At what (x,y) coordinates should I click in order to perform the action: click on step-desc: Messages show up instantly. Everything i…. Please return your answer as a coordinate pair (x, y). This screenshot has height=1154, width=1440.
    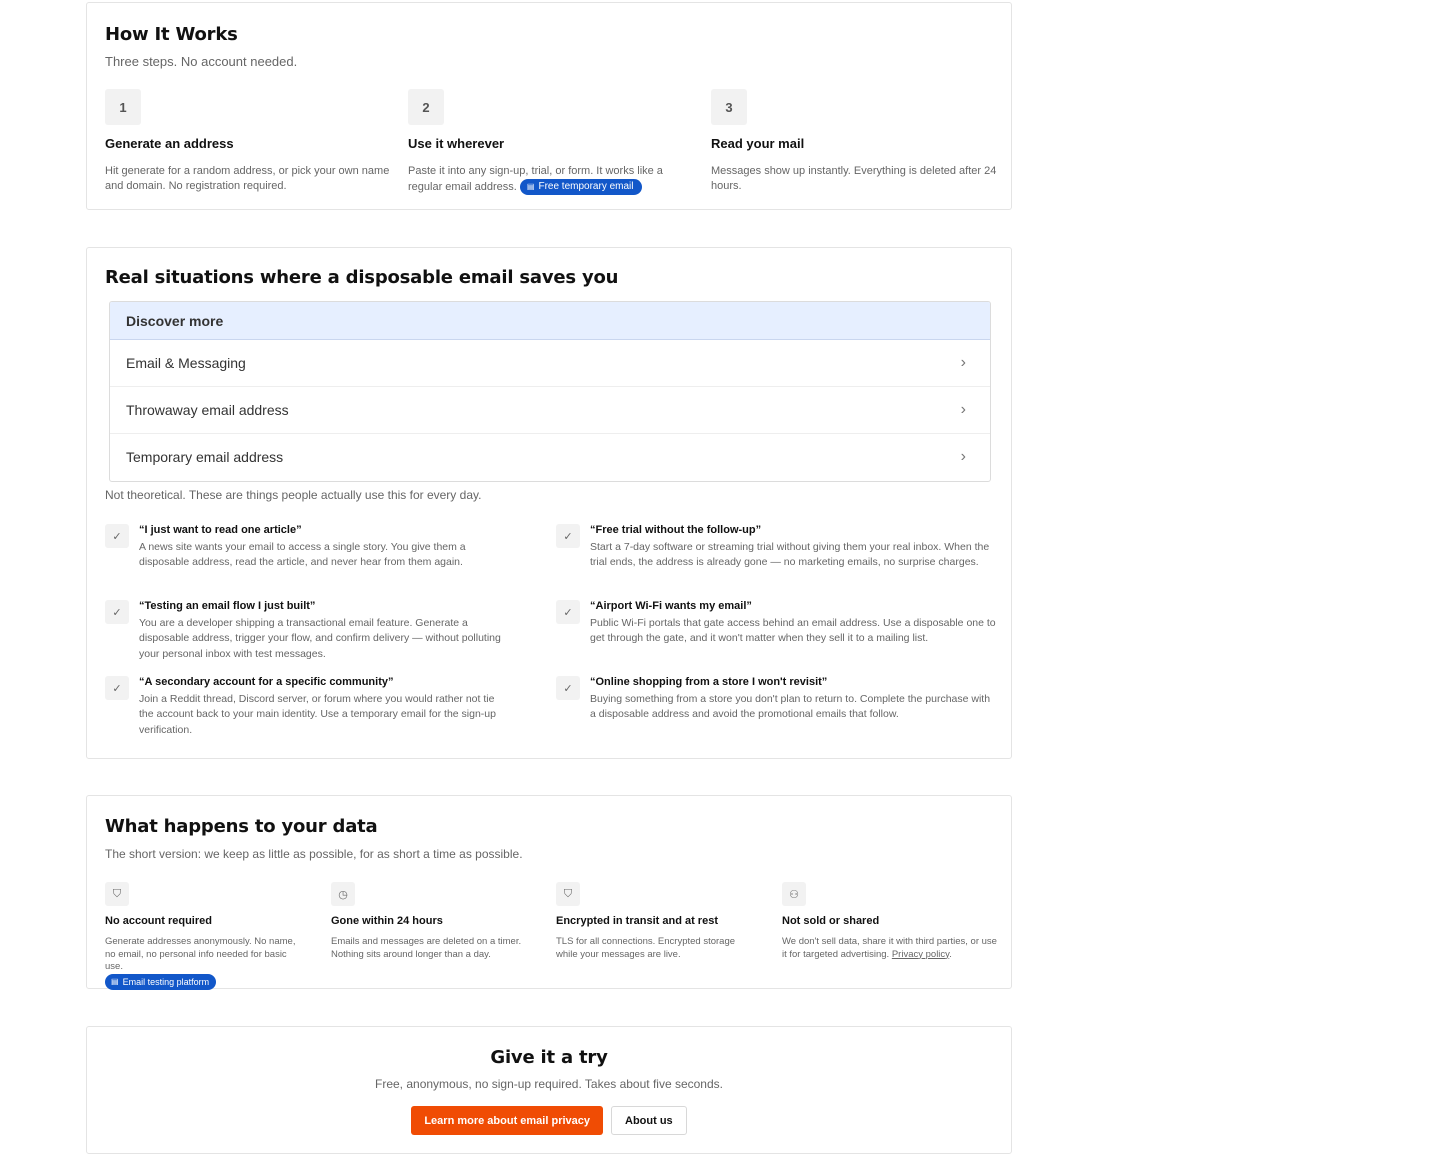
    Looking at the image, I should click on (854, 178).